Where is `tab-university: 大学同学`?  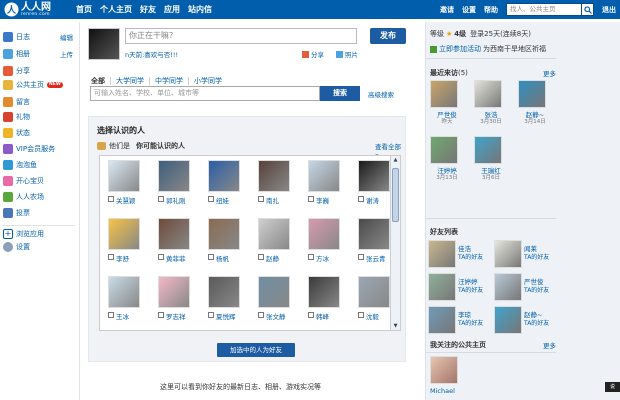
tab-university: 大学同学 is located at coordinates (129, 81).